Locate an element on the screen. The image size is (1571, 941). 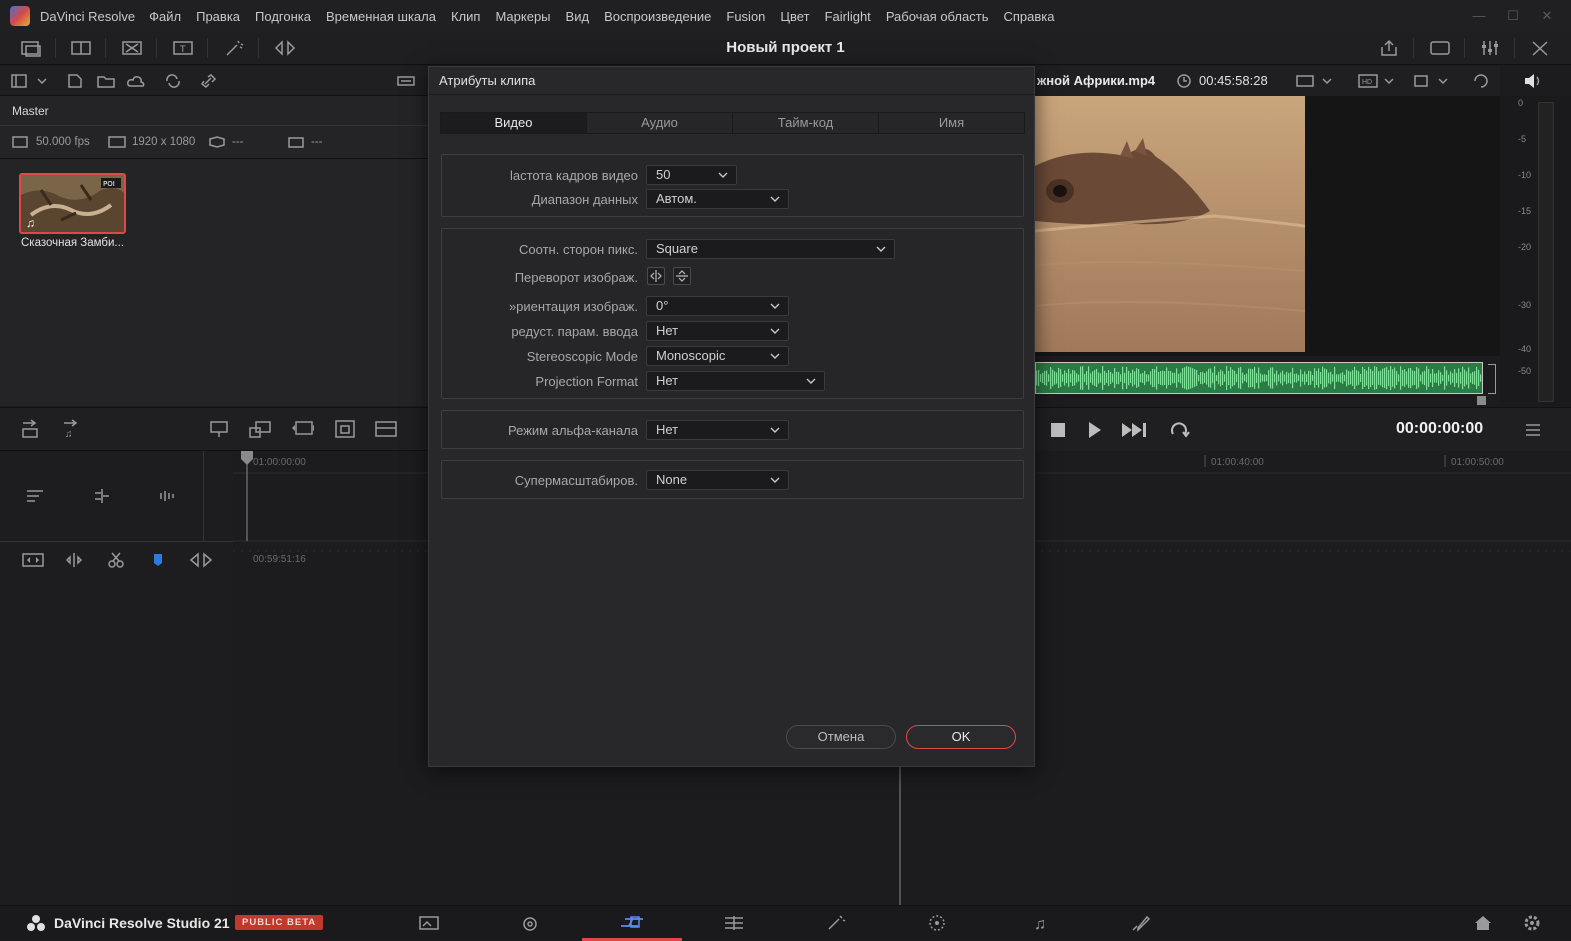
projection-format-dropdown: Нет is located at coordinates (735, 381).